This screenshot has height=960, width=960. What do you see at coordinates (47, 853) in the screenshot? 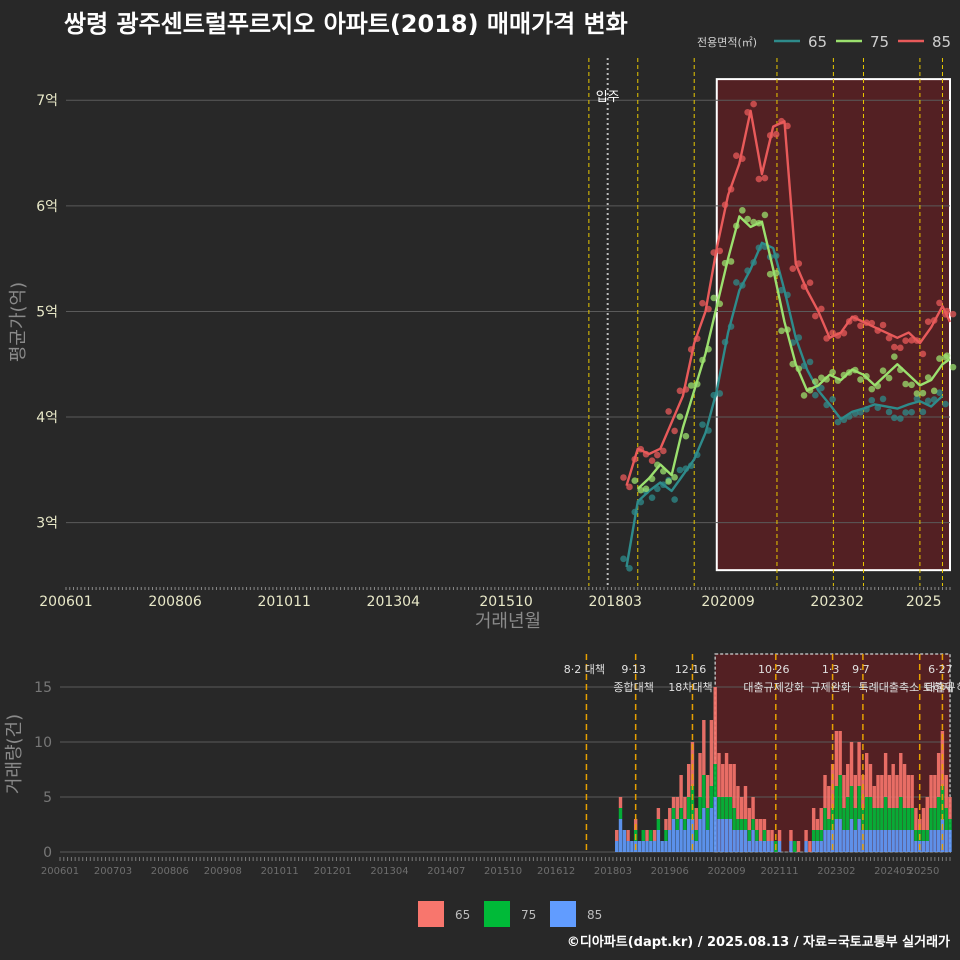
I see `volume-y-tick-label: 0` at bounding box center [47, 853].